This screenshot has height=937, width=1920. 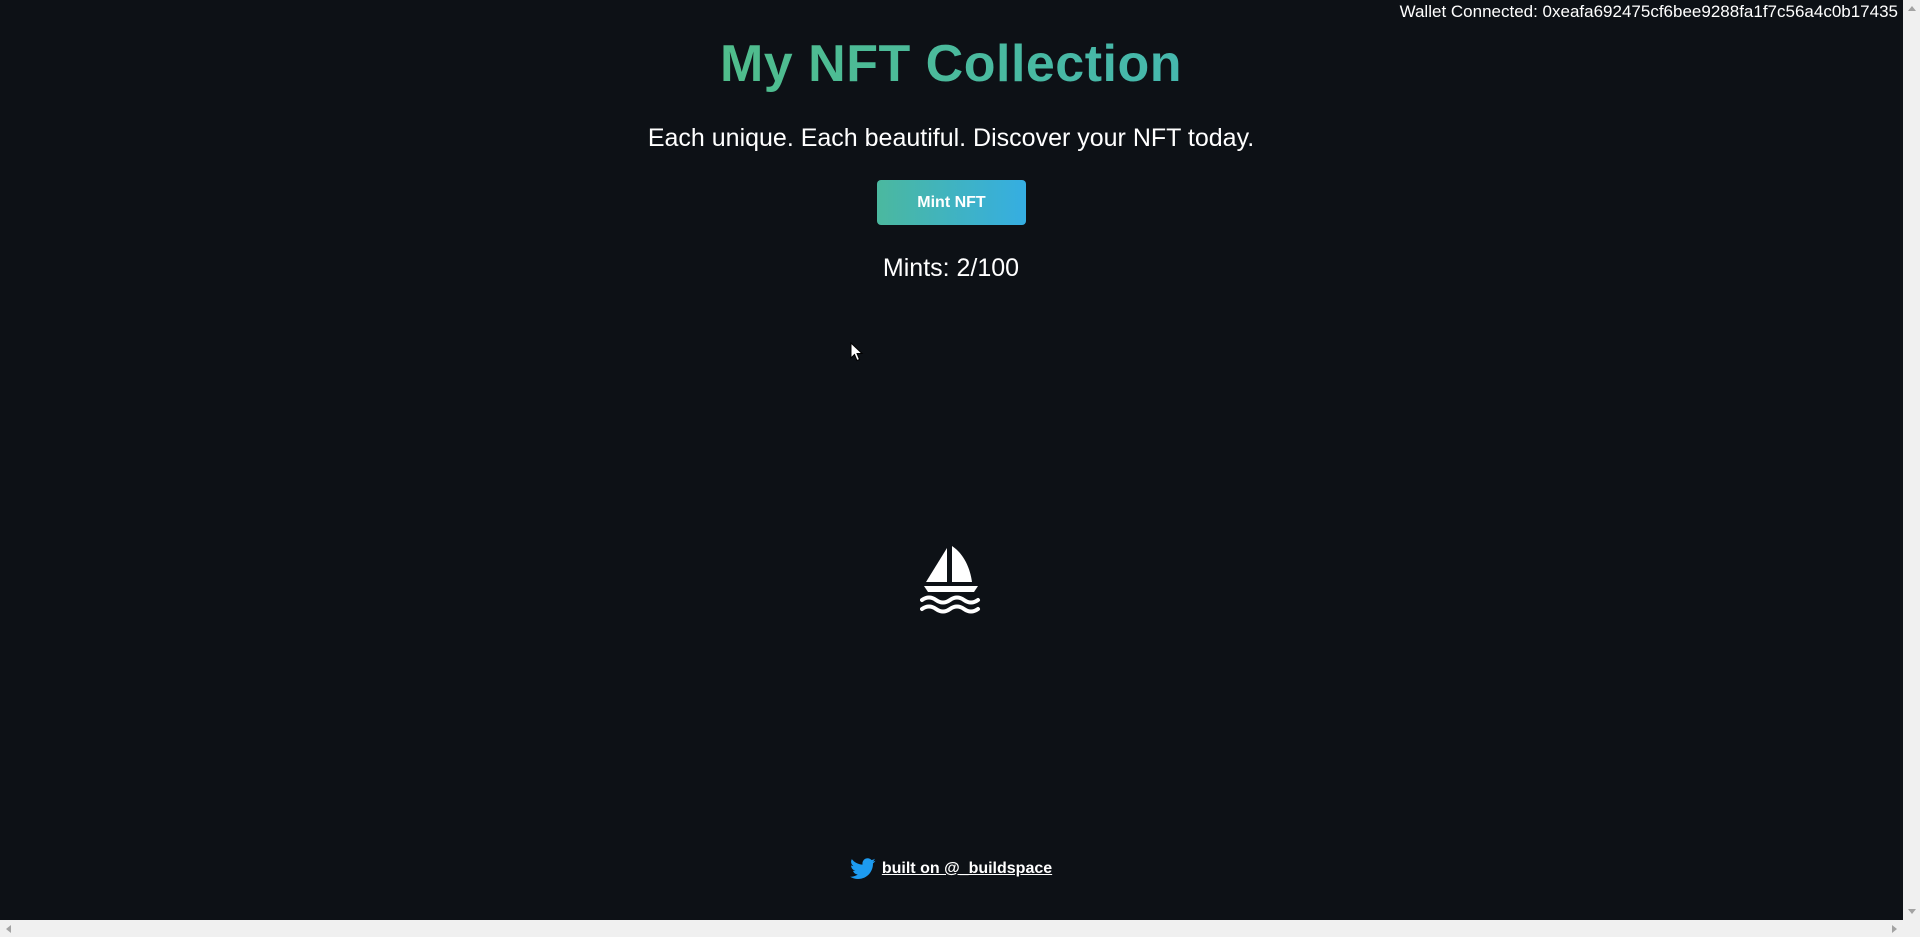 I want to click on horizontal-scrollbar, so click(x=960, y=928).